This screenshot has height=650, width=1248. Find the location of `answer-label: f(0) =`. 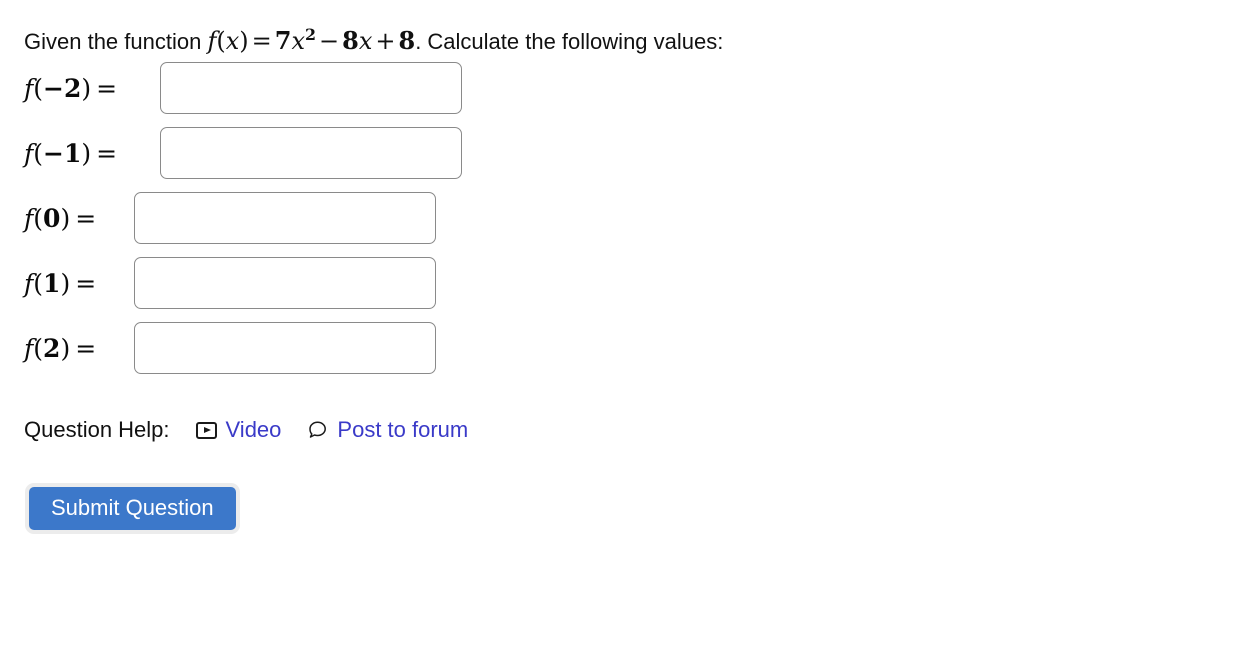

answer-label: f(0) = is located at coordinates (67, 218).